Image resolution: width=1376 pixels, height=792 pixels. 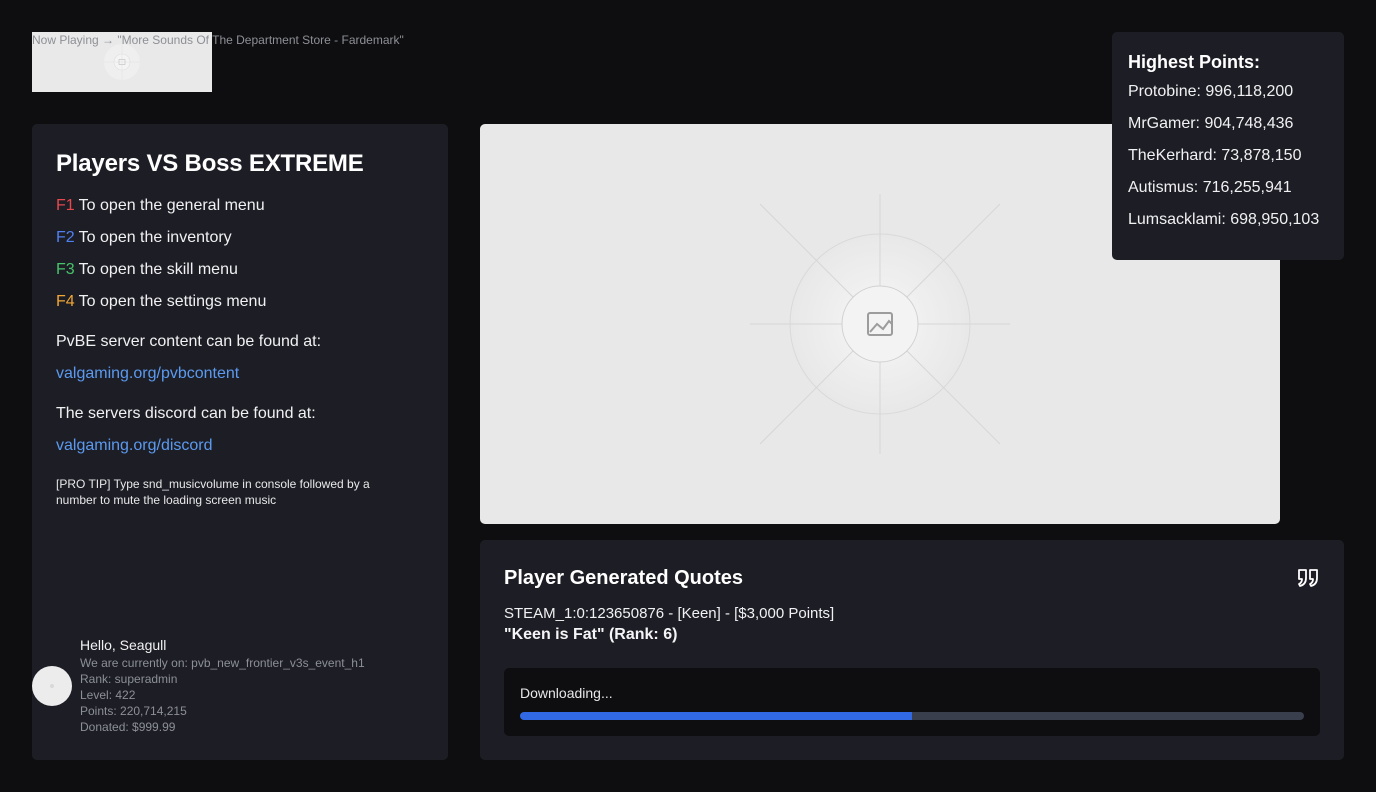 What do you see at coordinates (65, 269) in the screenshot?
I see `key-label: F3` at bounding box center [65, 269].